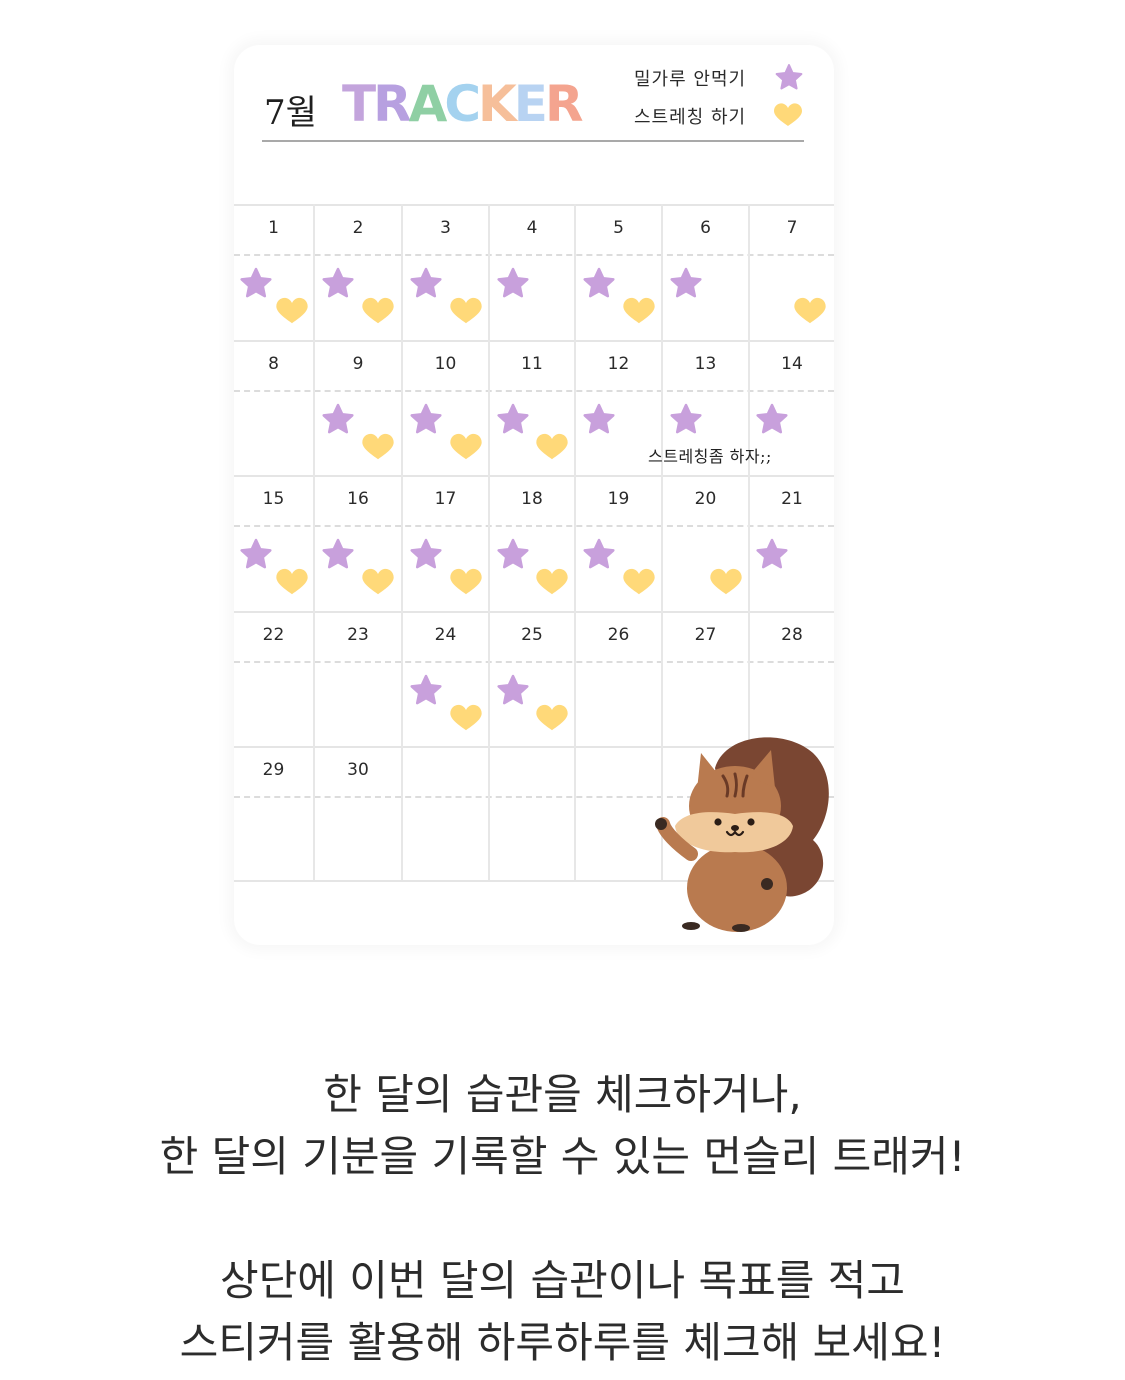  What do you see at coordinates (532, 228) in the screenshot?
I see `day-number: 4` at bounding box center [532, 228].